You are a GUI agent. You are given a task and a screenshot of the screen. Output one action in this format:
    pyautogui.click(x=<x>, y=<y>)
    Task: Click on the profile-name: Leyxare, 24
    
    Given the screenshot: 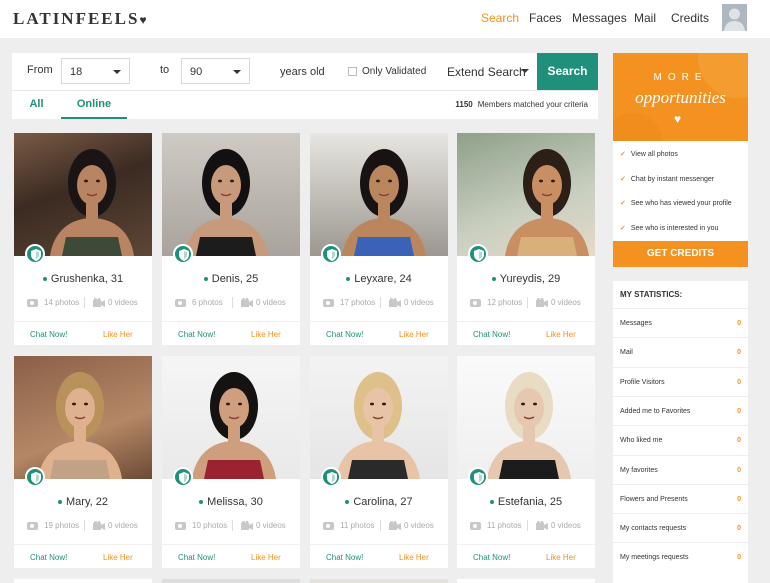 What is the action you would take?
    pyautogui.click(x=379, y=279)
    